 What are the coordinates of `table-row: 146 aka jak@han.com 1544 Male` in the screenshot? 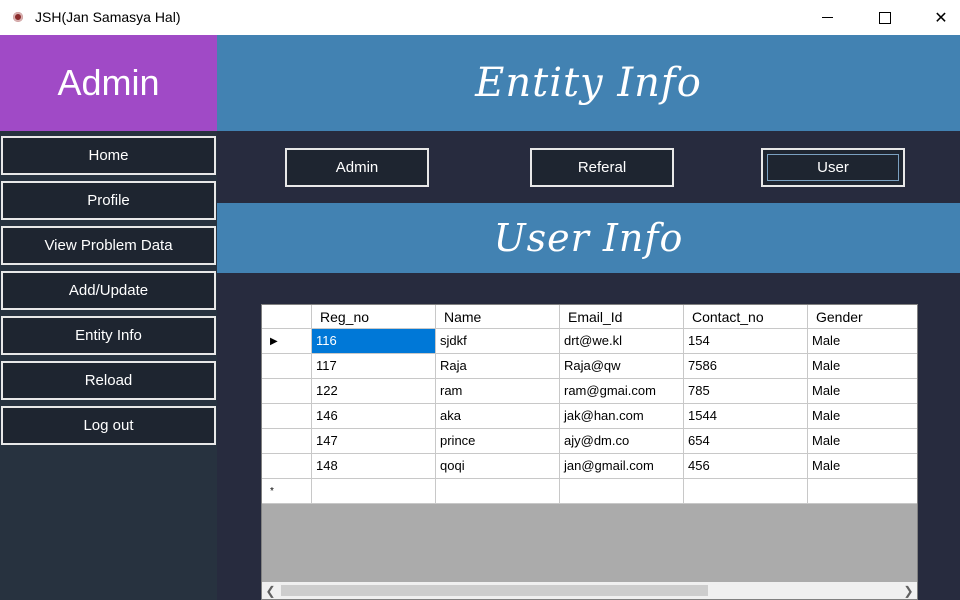 It's located at (589, 416).